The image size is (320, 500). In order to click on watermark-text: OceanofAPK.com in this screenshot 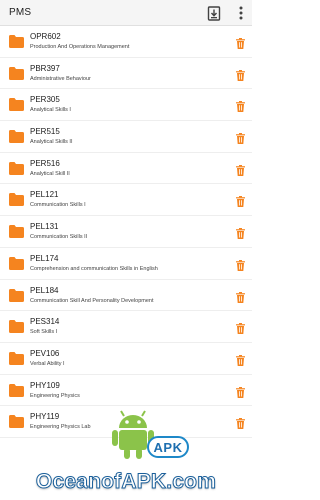, I will do `click(126, 482)`.